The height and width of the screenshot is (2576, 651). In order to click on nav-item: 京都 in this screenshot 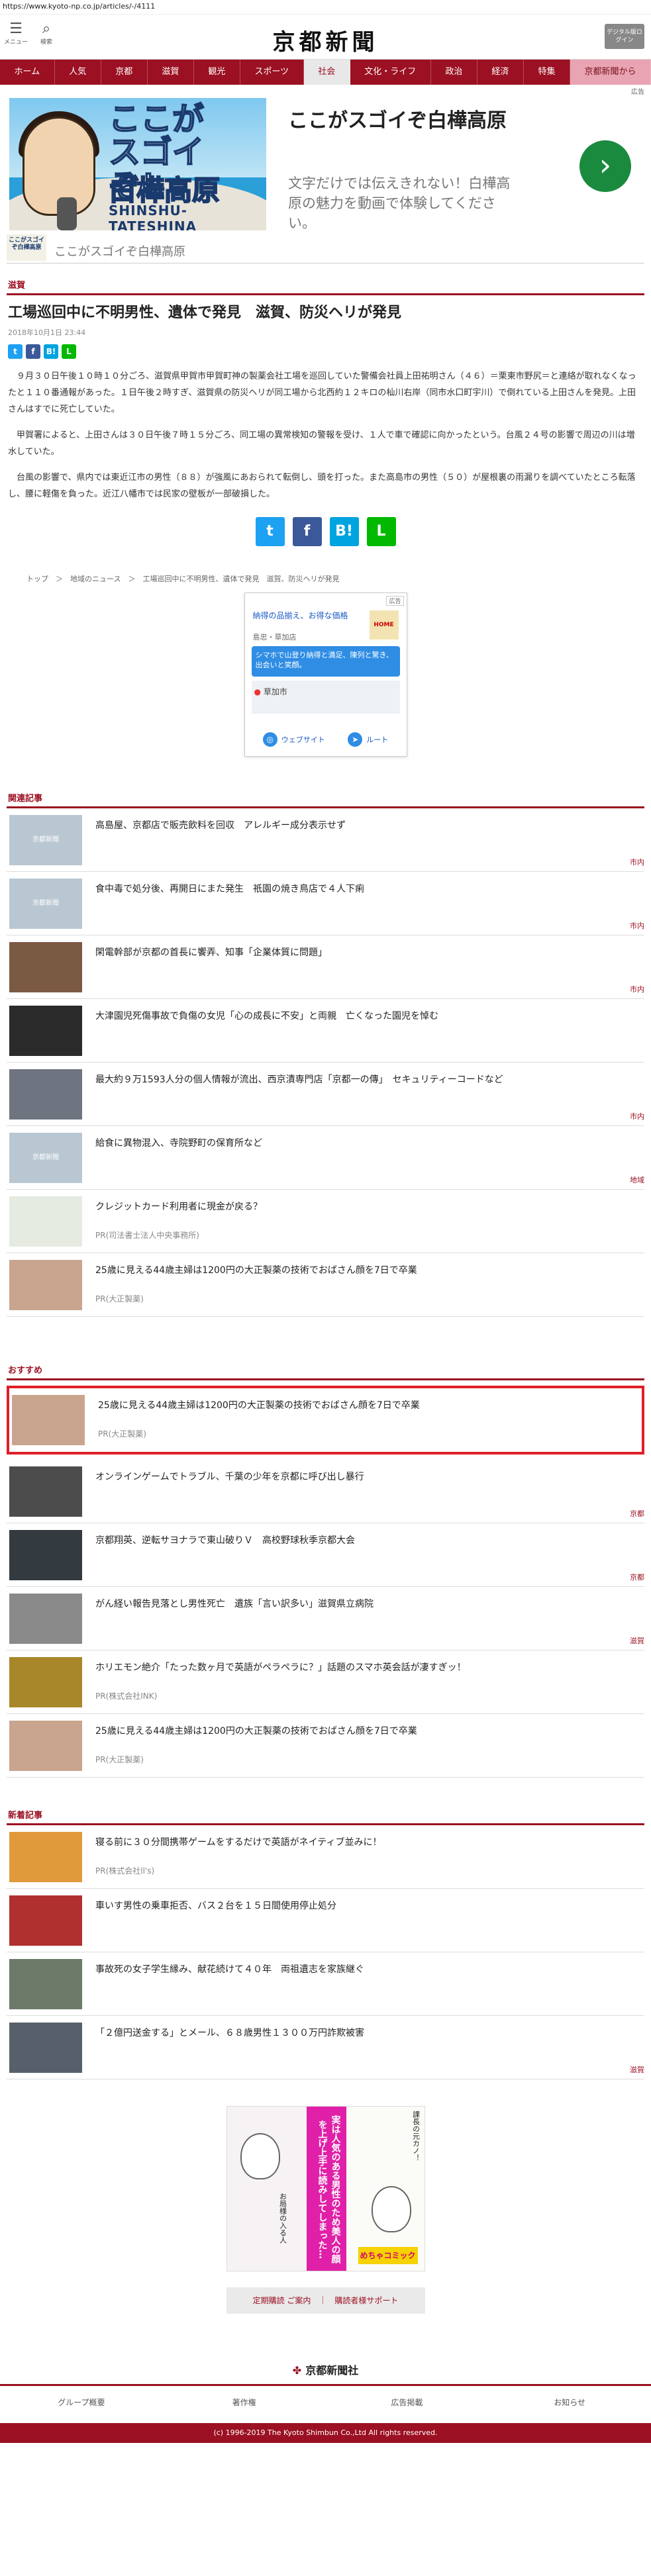, I will do `click(125, 72)`.